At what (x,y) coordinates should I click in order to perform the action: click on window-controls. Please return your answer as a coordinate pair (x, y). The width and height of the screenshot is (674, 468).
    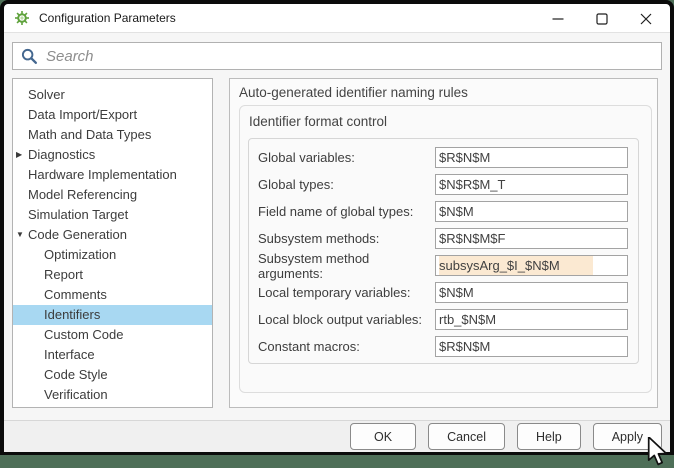
    Looking at the image, I should click on (602, 18).